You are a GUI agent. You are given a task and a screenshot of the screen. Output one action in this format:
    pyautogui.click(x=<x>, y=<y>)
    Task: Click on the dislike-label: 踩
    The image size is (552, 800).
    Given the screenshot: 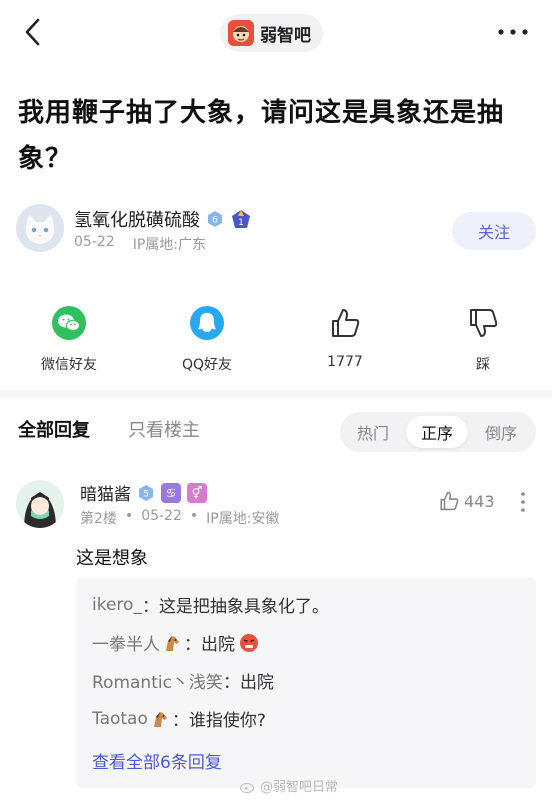 What is the action you would take?
    pyautogui.click(x=483, y=365)
    